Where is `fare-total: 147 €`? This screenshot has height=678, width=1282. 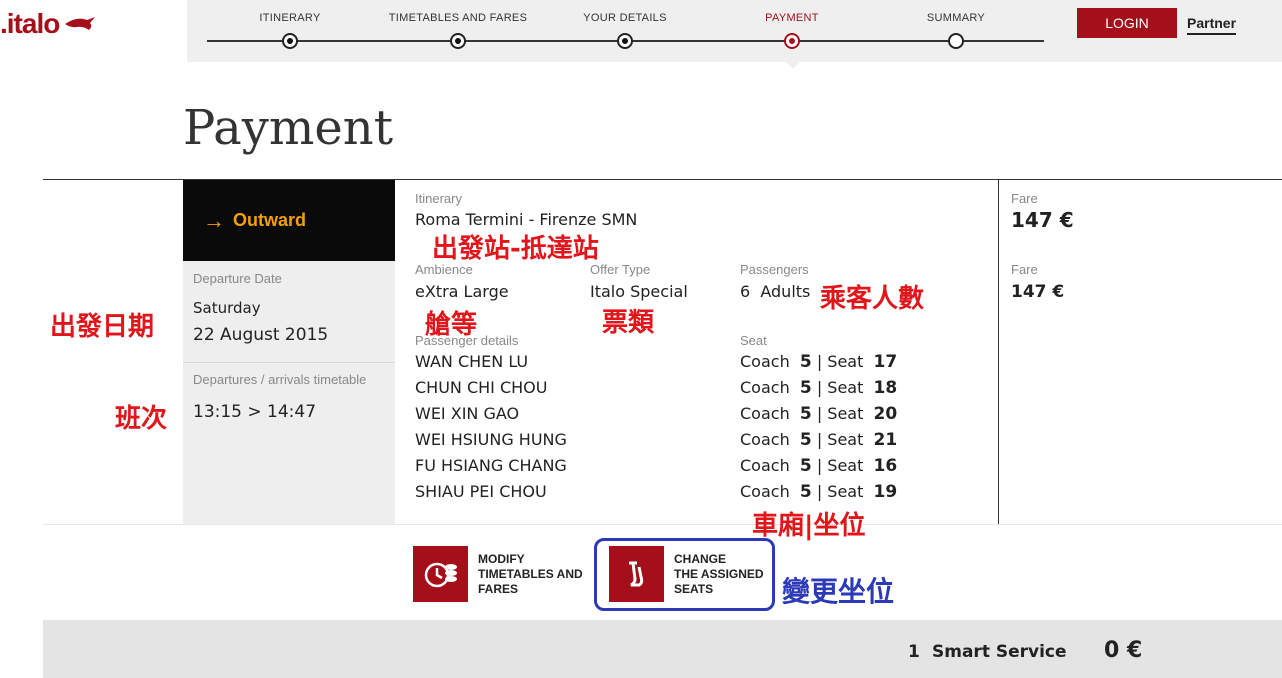
fare-total: 147 € is located at coordinates (1042, 220).